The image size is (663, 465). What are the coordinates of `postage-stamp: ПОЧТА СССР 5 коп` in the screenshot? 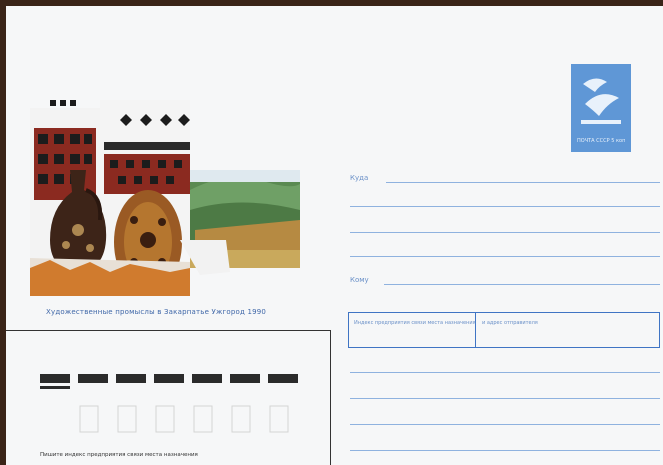 It's located at (601, 108).